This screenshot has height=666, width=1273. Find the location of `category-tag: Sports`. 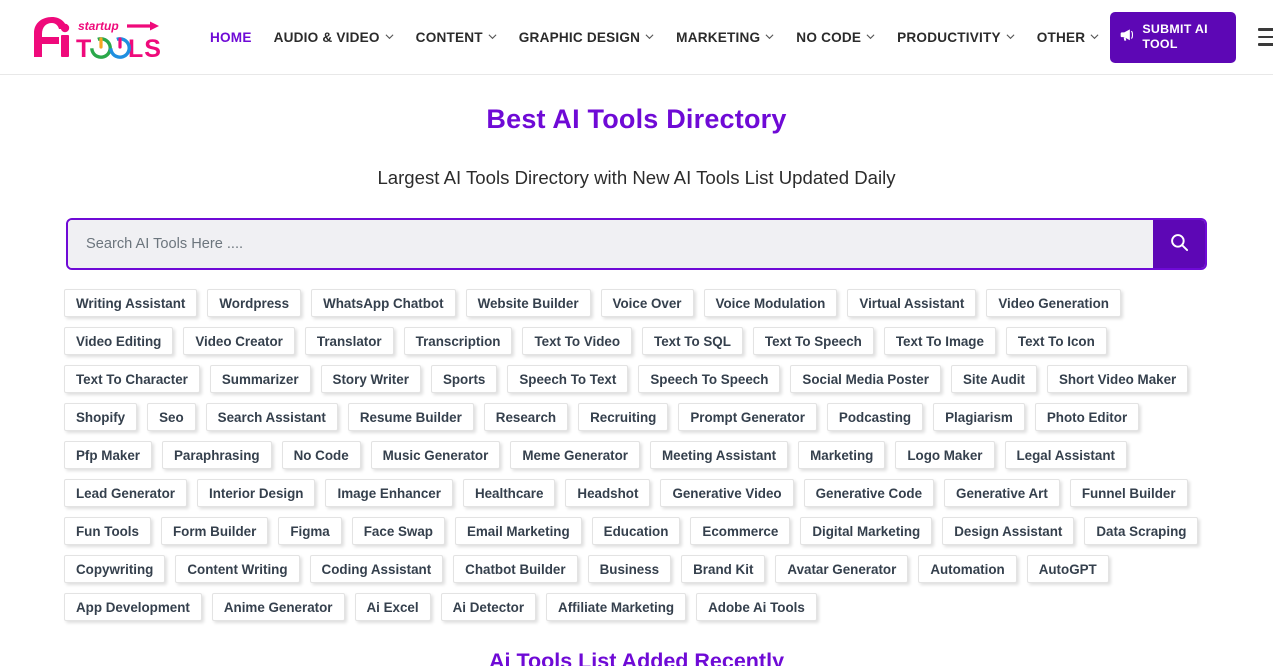

category-tag: Sports is located at coordinates (464, 379).